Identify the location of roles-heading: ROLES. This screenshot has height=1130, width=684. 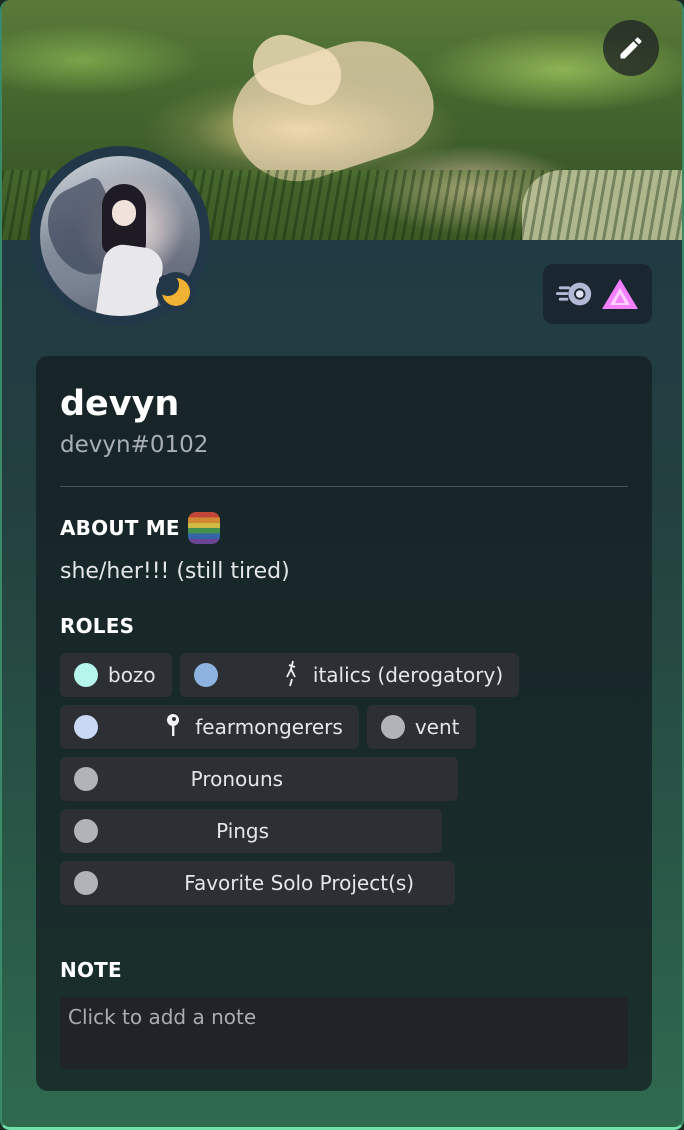
(97, 626).